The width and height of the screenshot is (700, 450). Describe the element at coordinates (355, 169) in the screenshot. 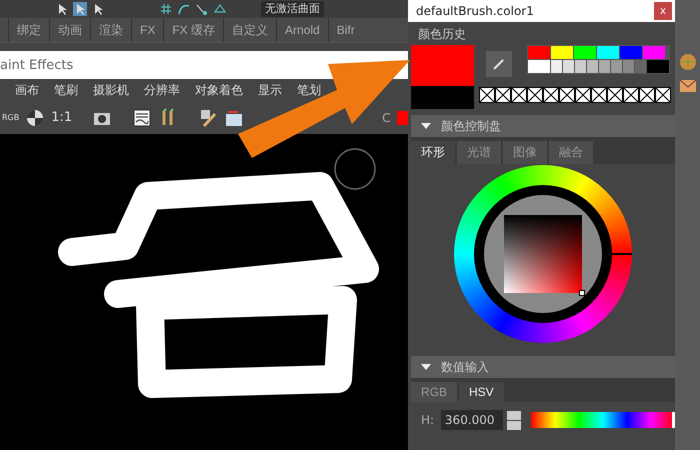

I see `brush-cursor-icon` at that location.